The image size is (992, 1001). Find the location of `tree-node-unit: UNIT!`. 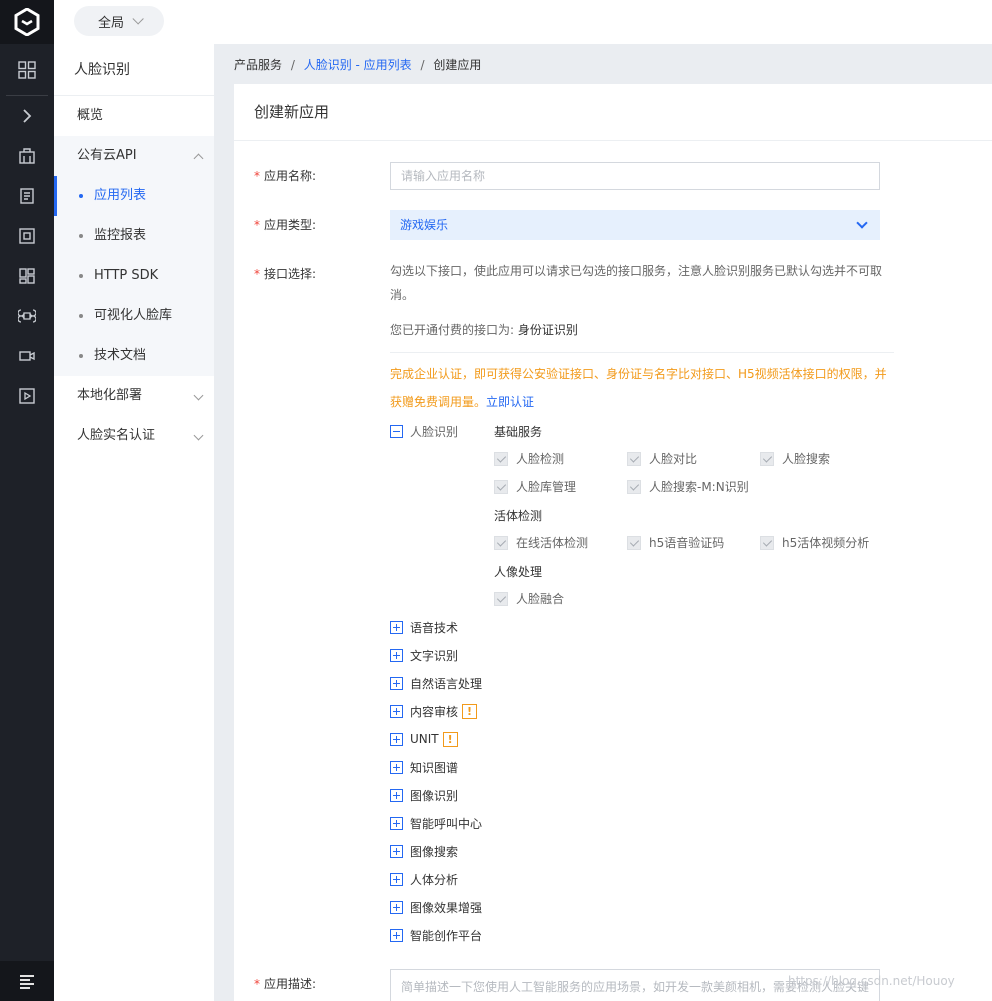

tree-node-unit: UNIT! is located at coordinates (424, 739).